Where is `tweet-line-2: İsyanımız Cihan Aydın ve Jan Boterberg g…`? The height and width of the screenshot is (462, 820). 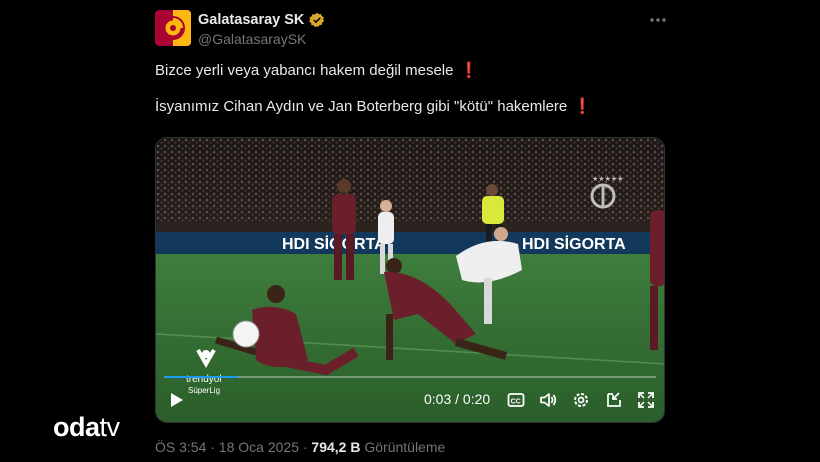 tweet-line-2: İsyanımız Cihan Aydın ve Jan Boterberg g… is located at coordinates (415, 107).